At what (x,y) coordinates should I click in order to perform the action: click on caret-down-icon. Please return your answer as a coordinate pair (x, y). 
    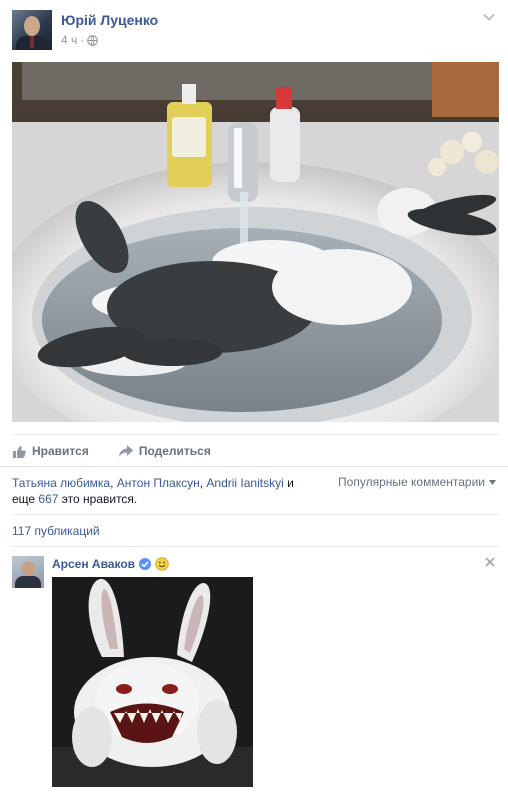
    Looking at the image, I should click on (492, 482).